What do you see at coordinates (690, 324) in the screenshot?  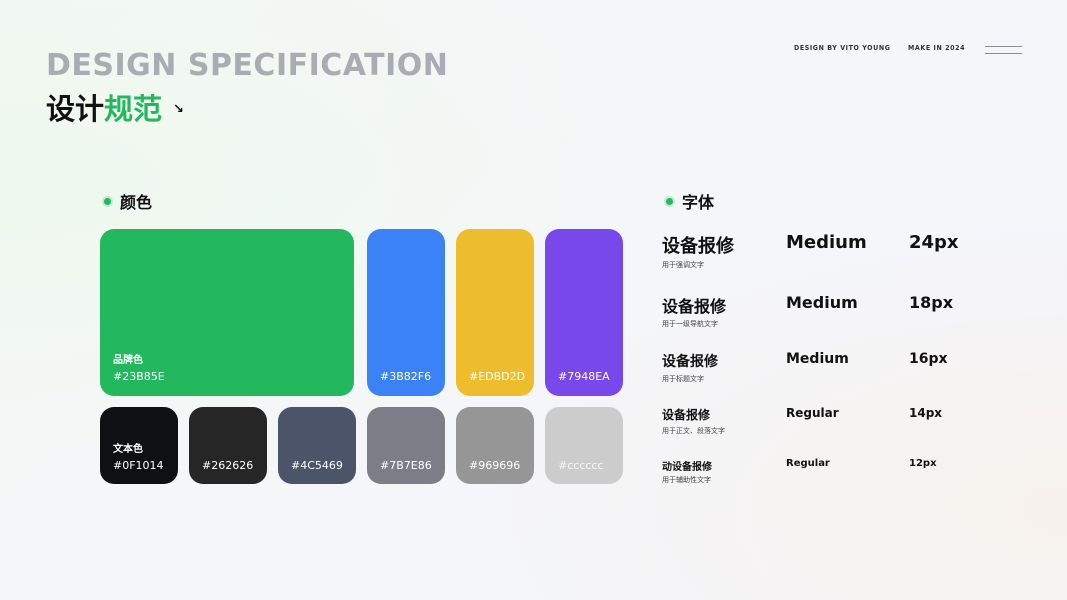 I see `type-sample-desc: 用于一级导航文字` at bounding box center [690, 324].